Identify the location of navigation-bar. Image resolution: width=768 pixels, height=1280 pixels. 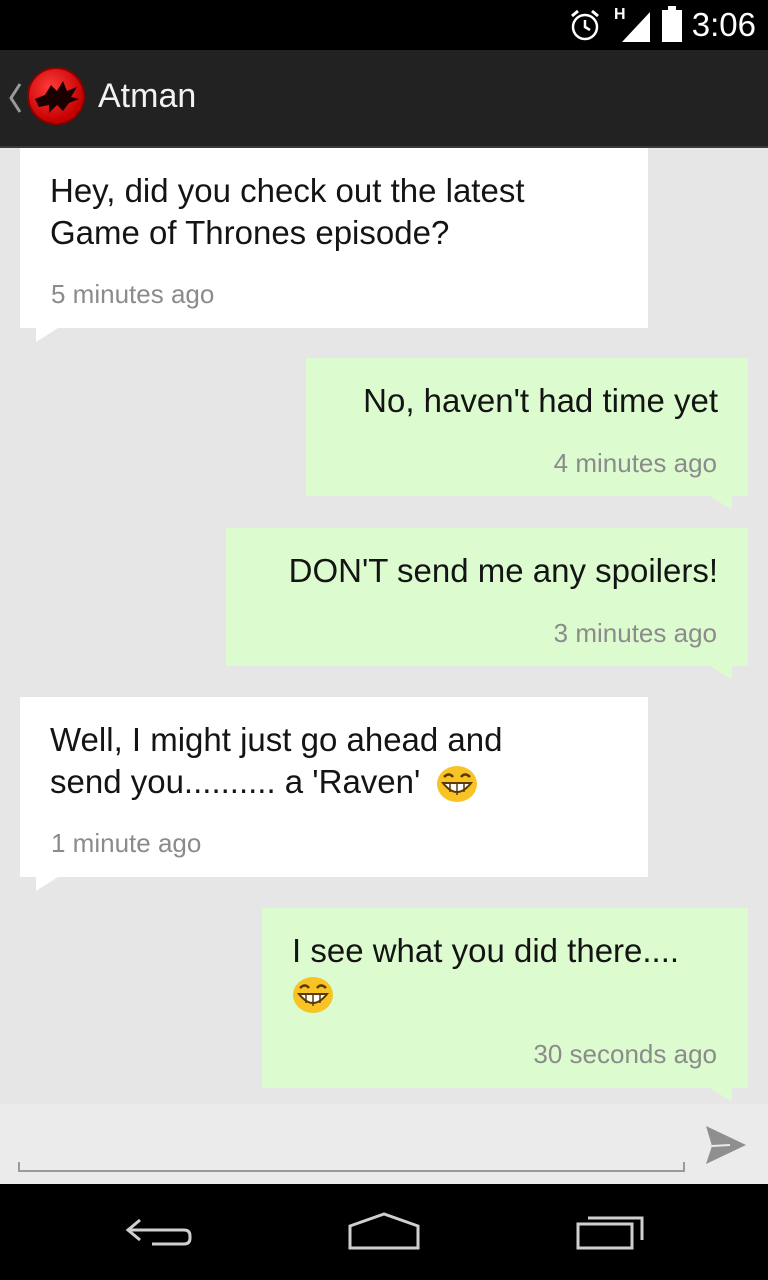
(384, 1232).